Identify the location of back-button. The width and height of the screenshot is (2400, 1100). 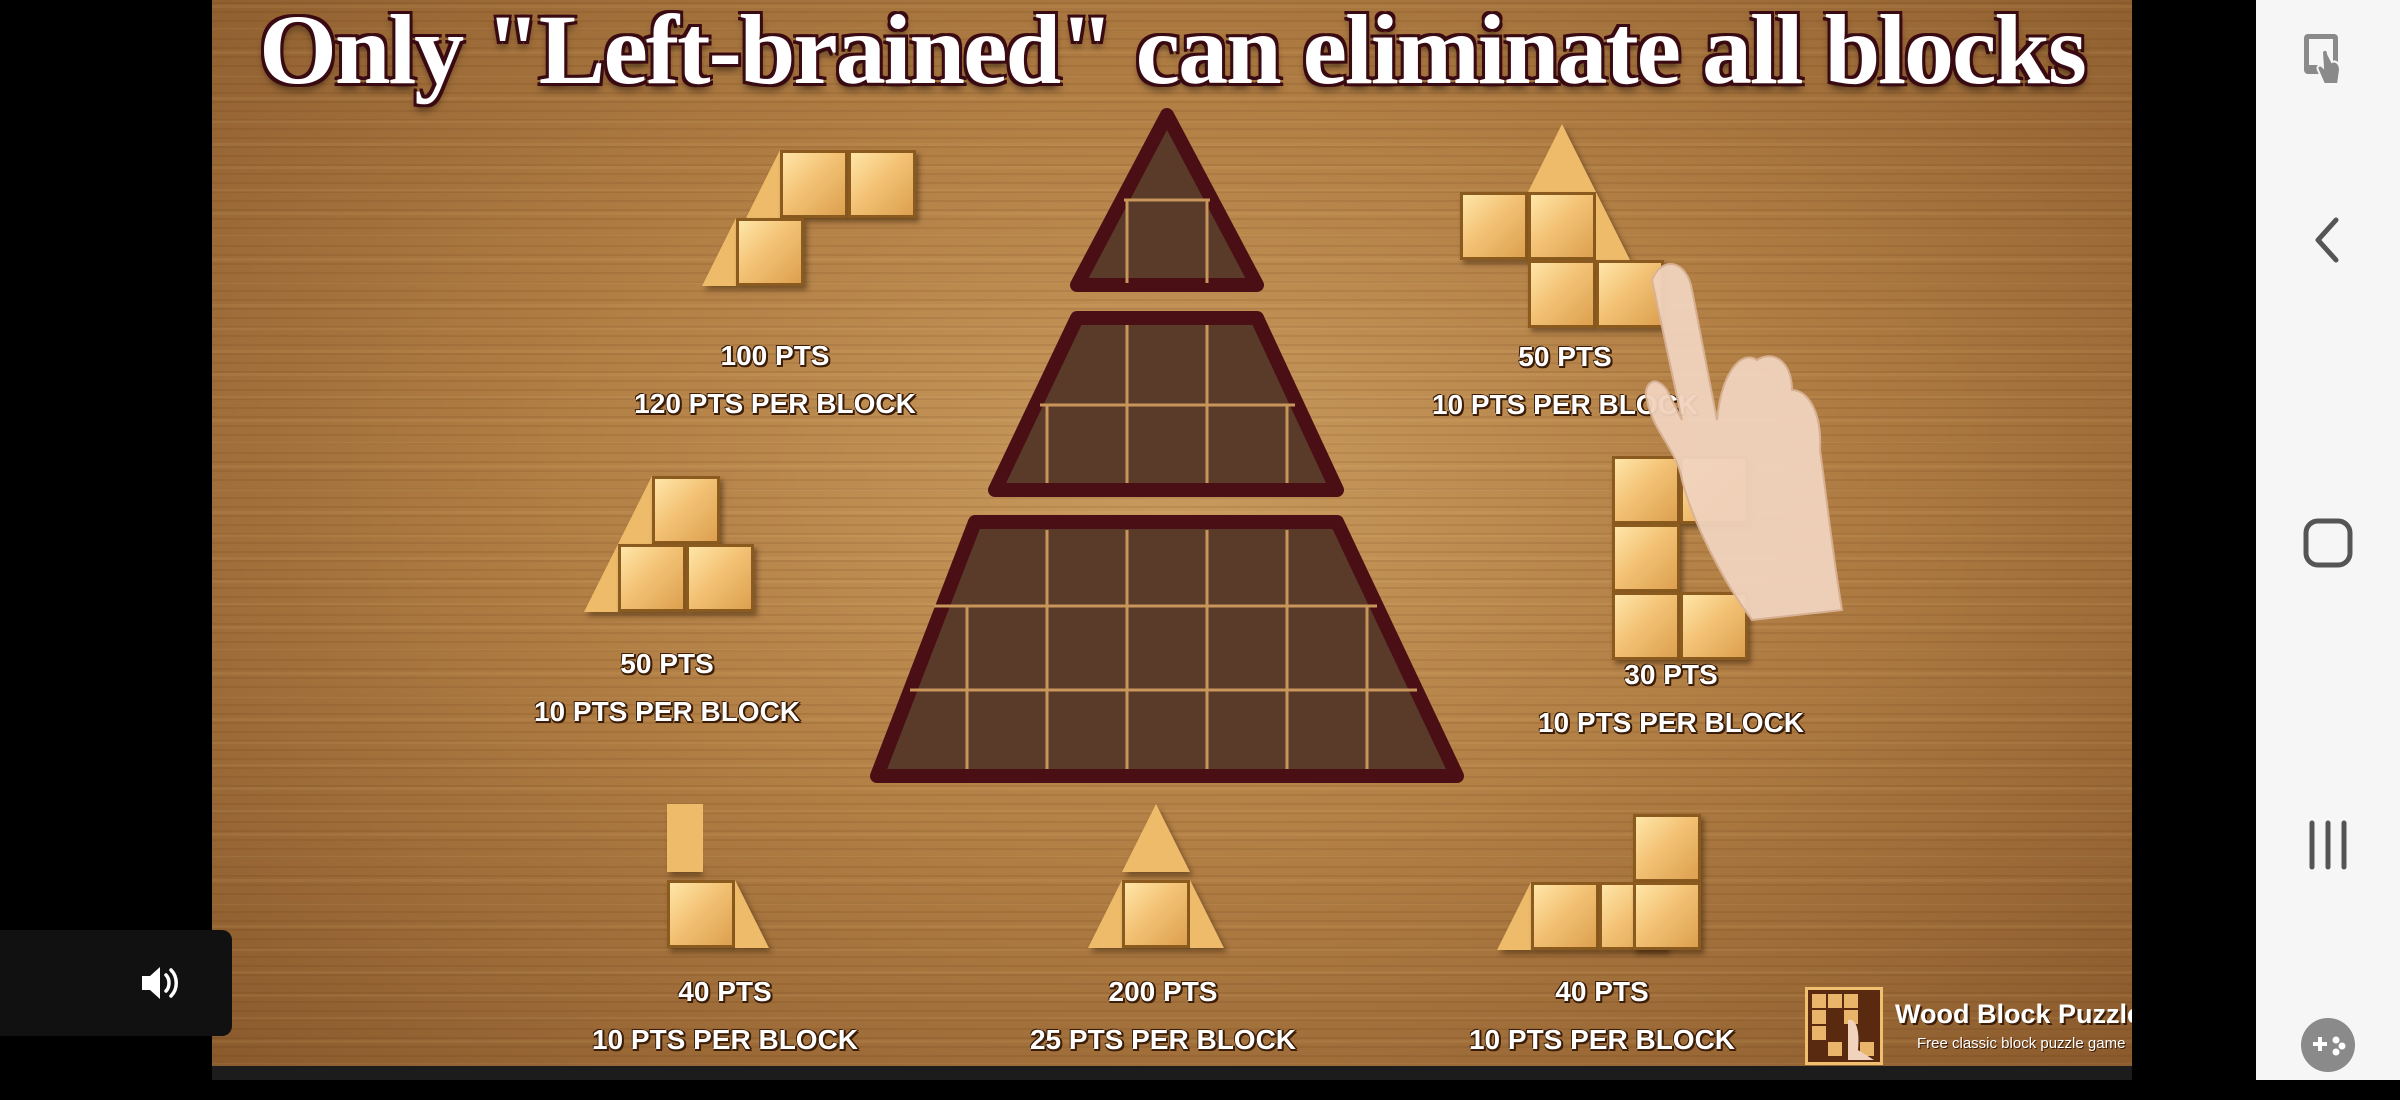
(2328, 240).